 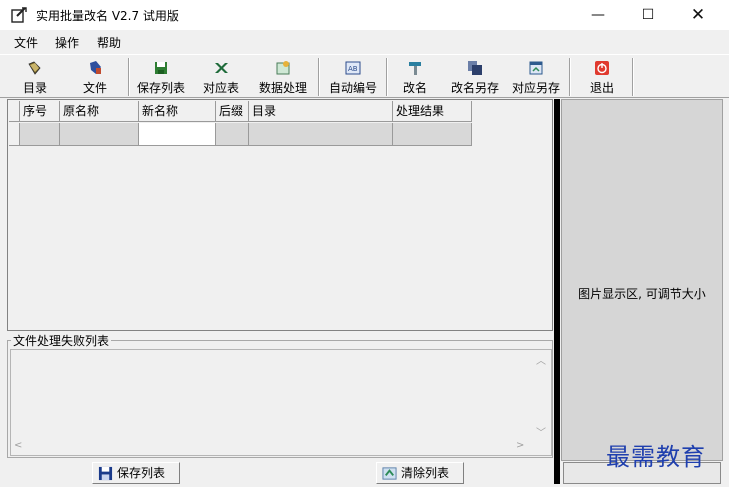 I want to click on panel-splitter, so click(x=557, y=291).